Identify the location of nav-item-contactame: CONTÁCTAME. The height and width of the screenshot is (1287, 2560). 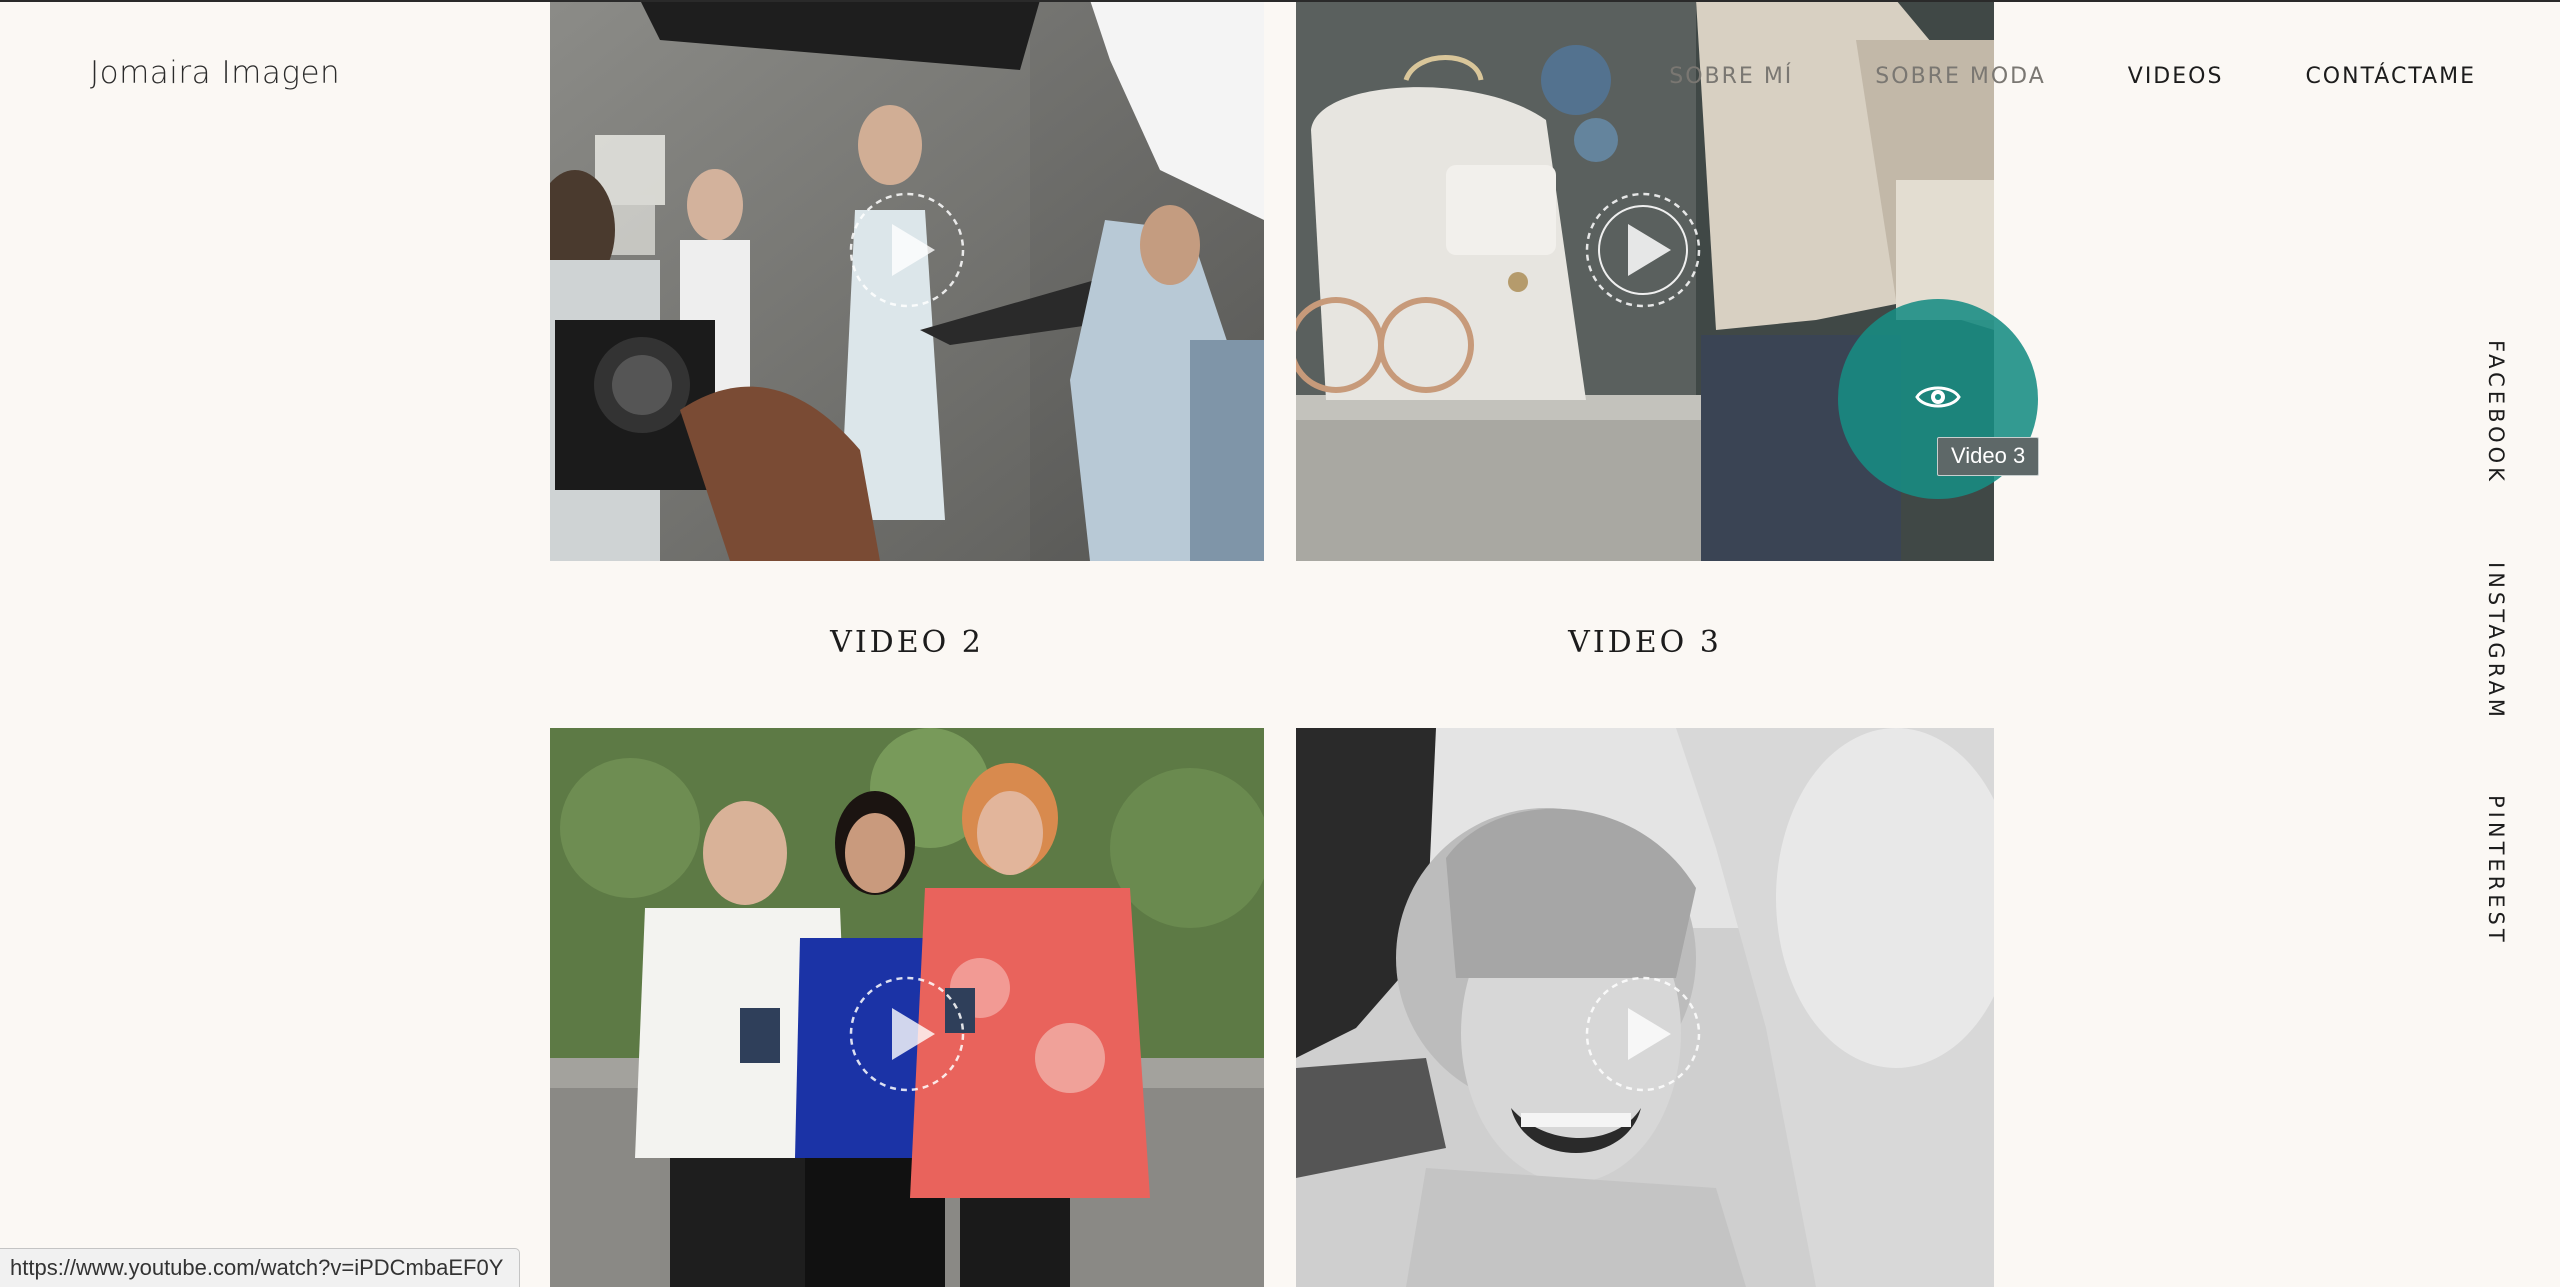
(2390, 76).